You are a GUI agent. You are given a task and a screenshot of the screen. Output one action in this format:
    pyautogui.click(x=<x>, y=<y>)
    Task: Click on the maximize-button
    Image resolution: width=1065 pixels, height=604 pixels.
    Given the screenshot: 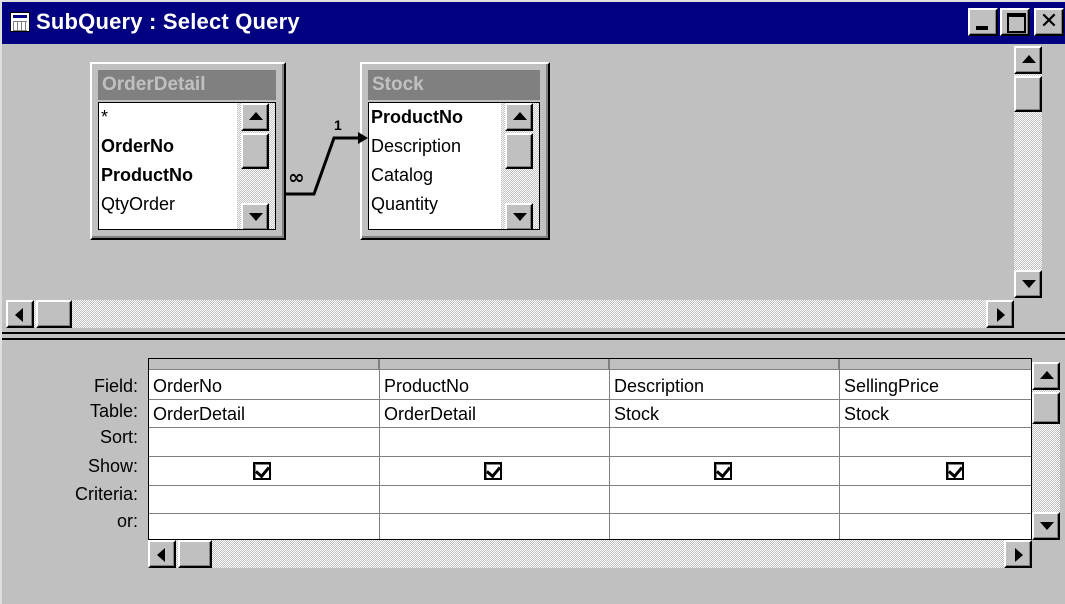 What is the action you would take?
    pyautogui.click(x=1015, y=22)
    